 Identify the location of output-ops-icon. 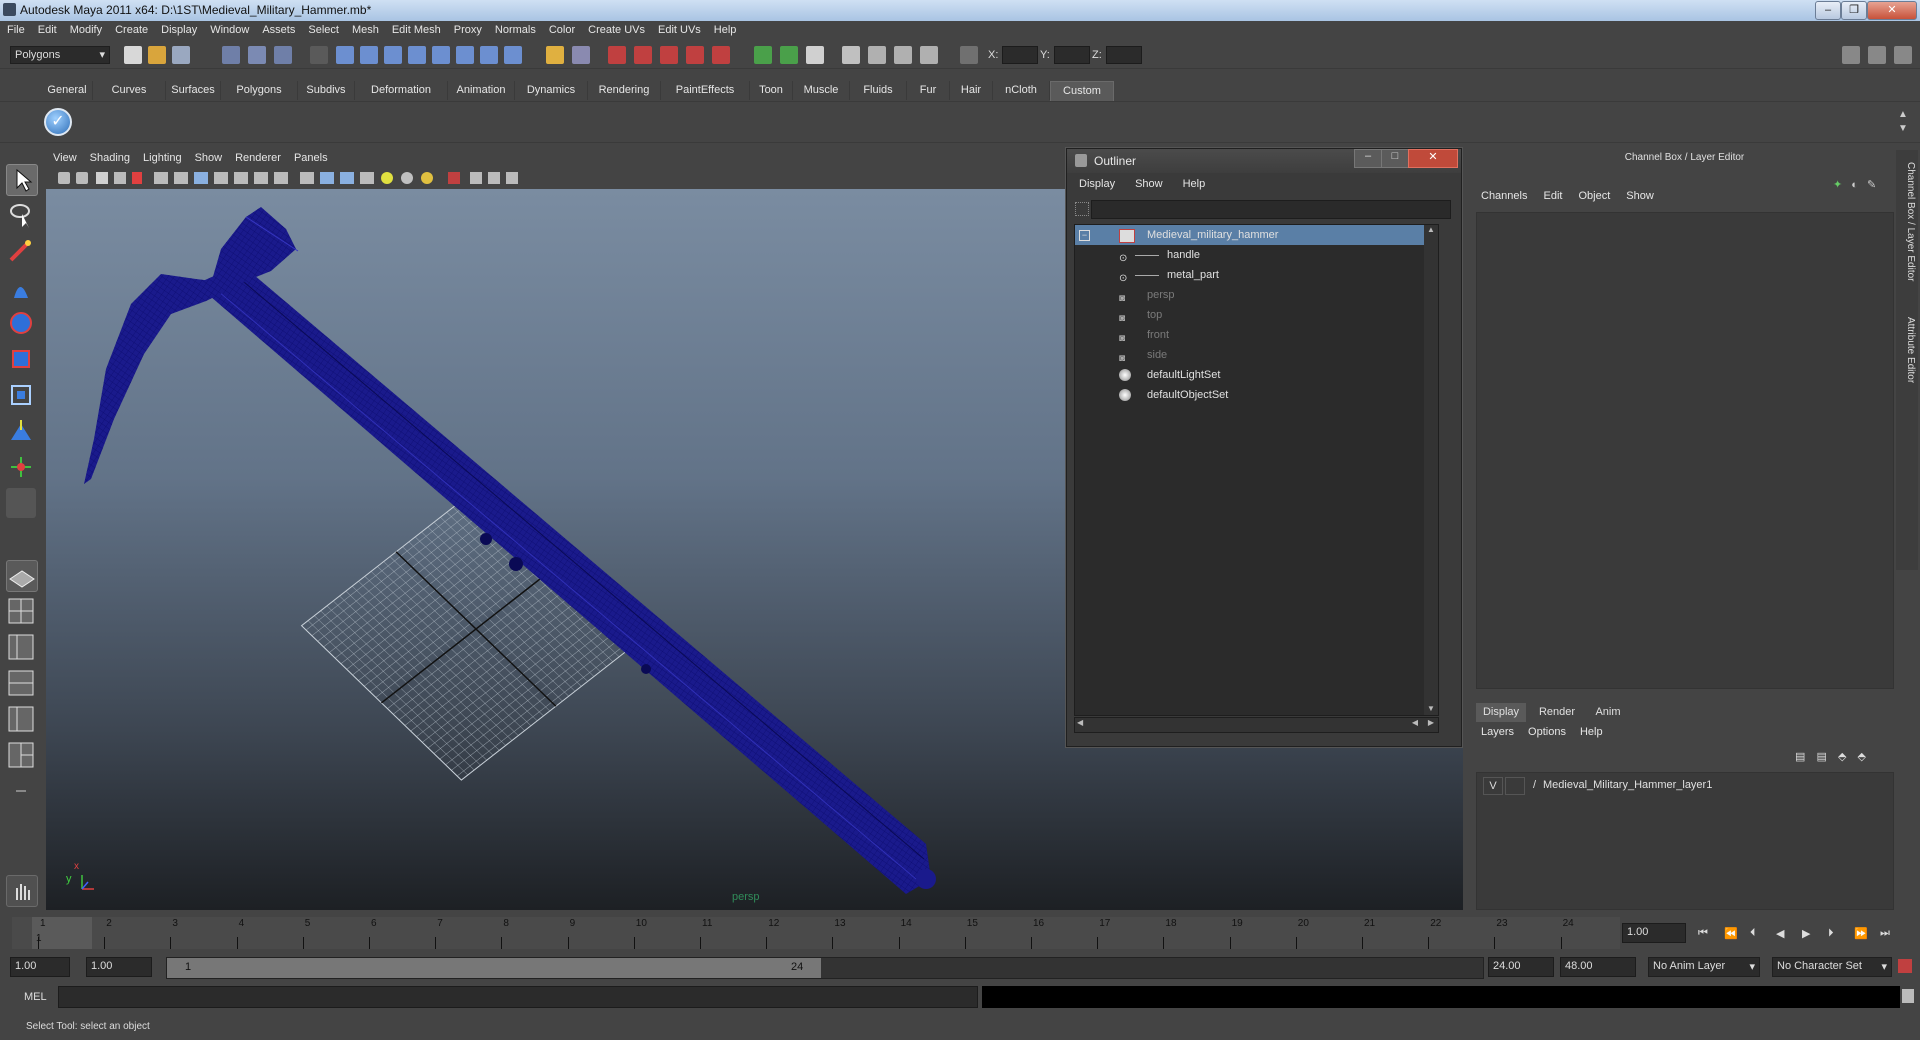
(789, 55).